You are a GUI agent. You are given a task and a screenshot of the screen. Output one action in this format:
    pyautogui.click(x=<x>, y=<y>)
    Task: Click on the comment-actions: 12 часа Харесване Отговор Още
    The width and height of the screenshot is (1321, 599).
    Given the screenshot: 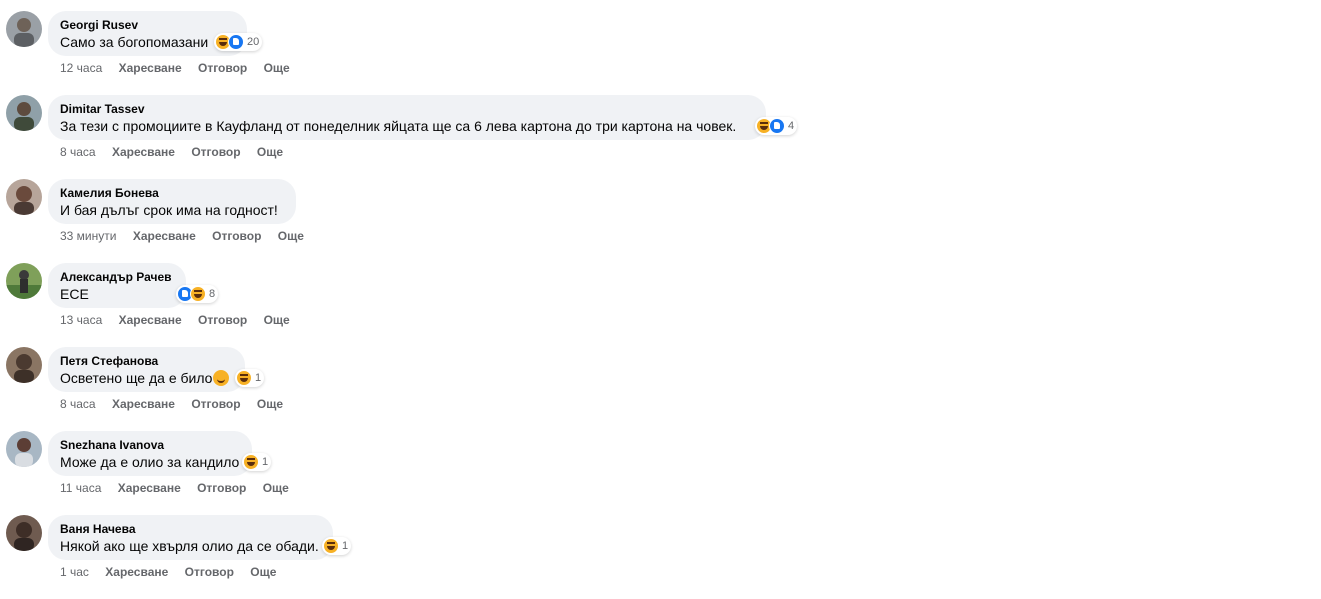 What is the action you would take?
    pyautogui.click(x=181, y=68)
    